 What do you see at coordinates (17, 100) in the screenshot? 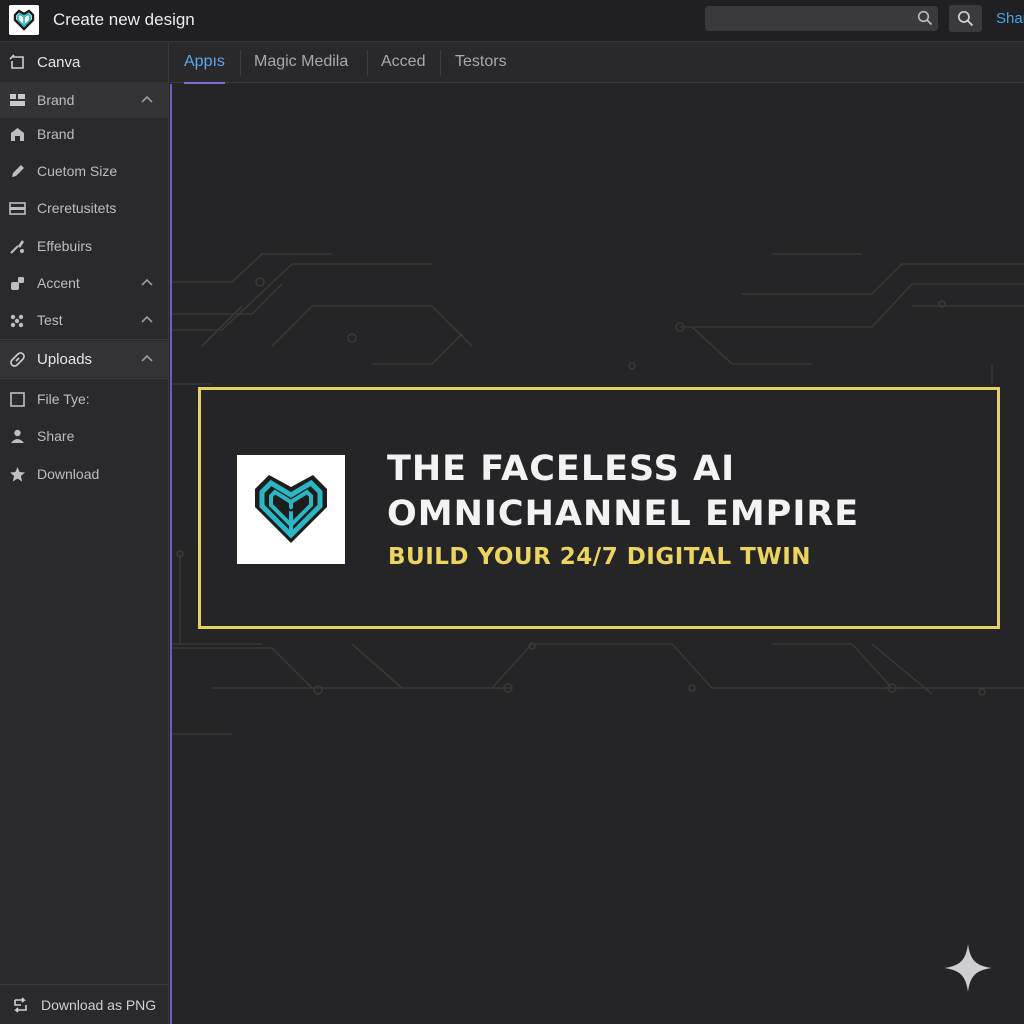
I see `brand-section-icon` at bounding box center [17, 100].